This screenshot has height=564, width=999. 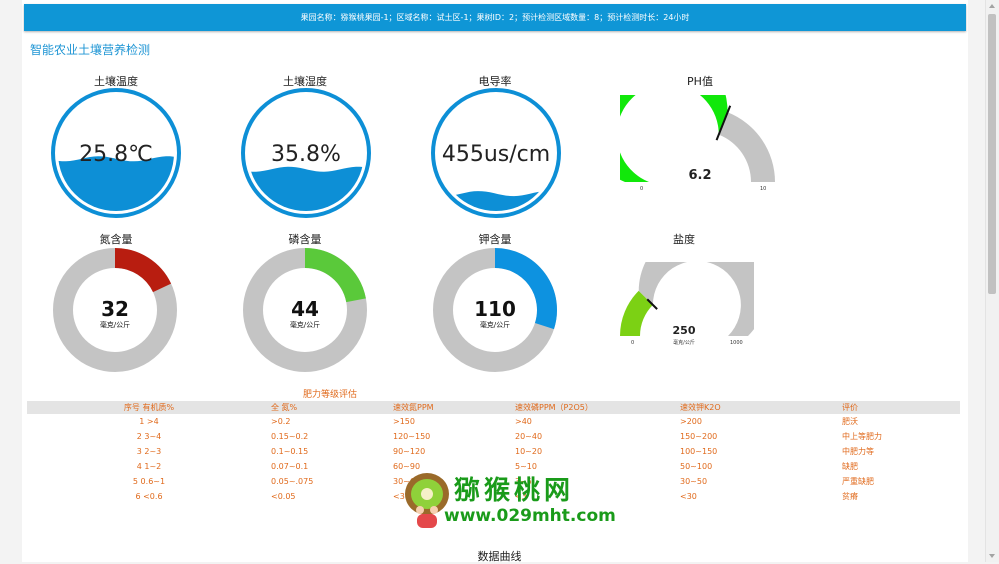 I want to click on watermark-name: 猕猴桃网, so click(x=514, y=491).